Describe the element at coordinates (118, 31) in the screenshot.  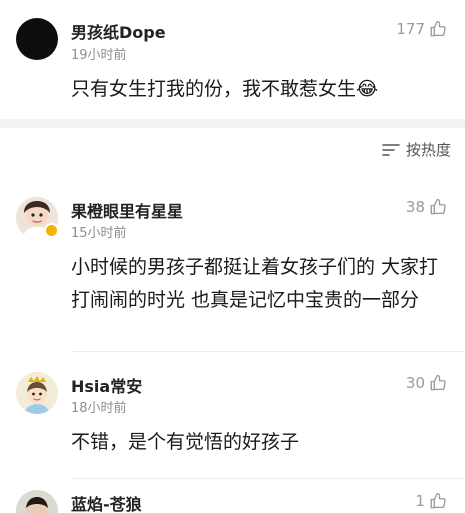
I see `comment-username: 男孩纸Dope` at that location.